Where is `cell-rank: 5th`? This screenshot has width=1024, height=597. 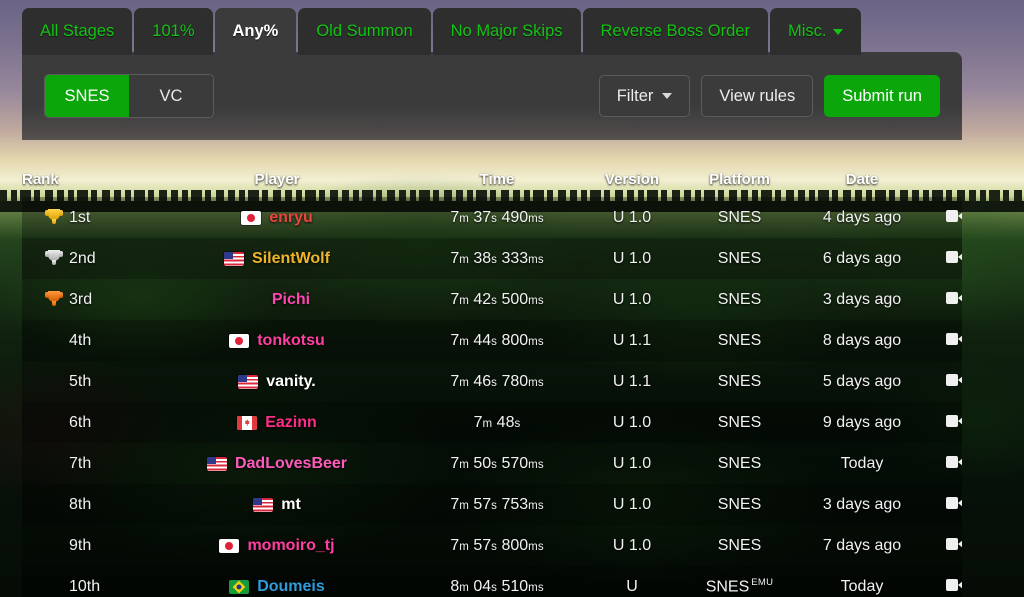 cell-rank: 5th is located at coordinates (82, 381).